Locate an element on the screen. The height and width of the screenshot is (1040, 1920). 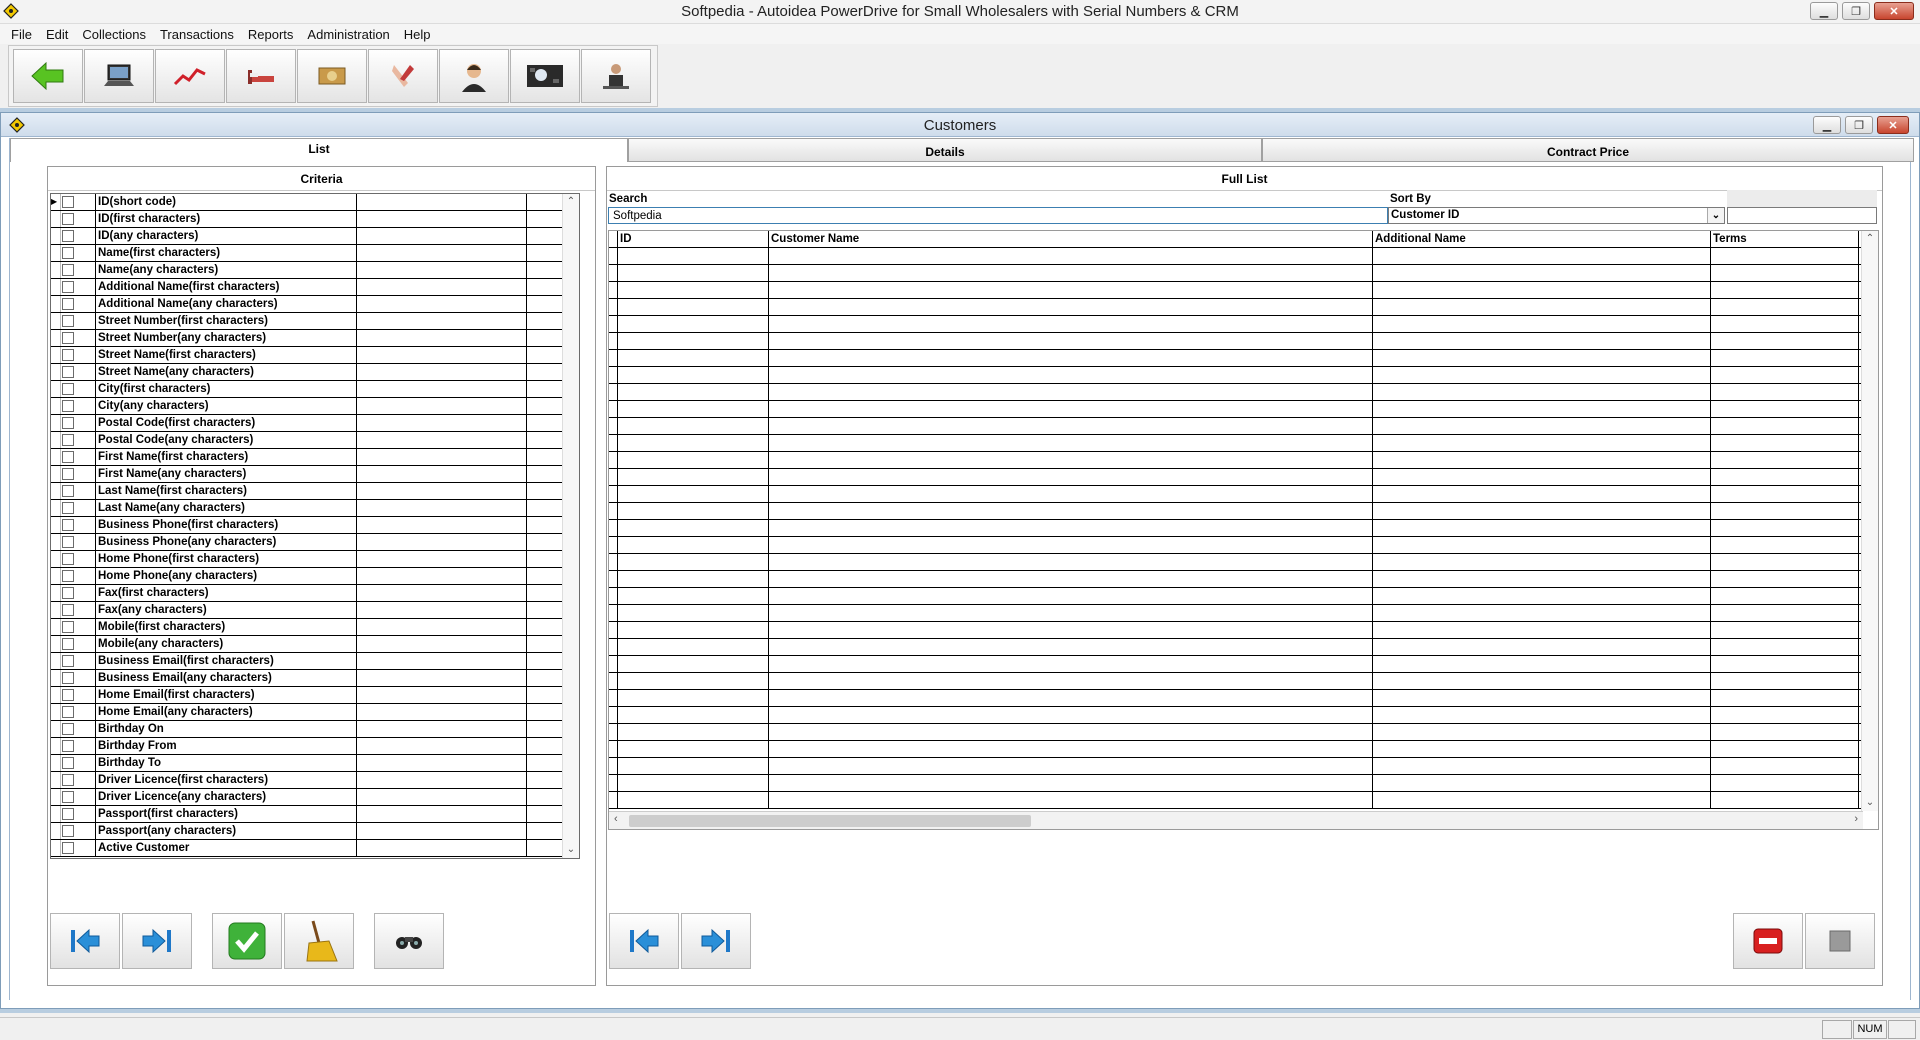
support-agent-button is located at coordinates (474, 76).